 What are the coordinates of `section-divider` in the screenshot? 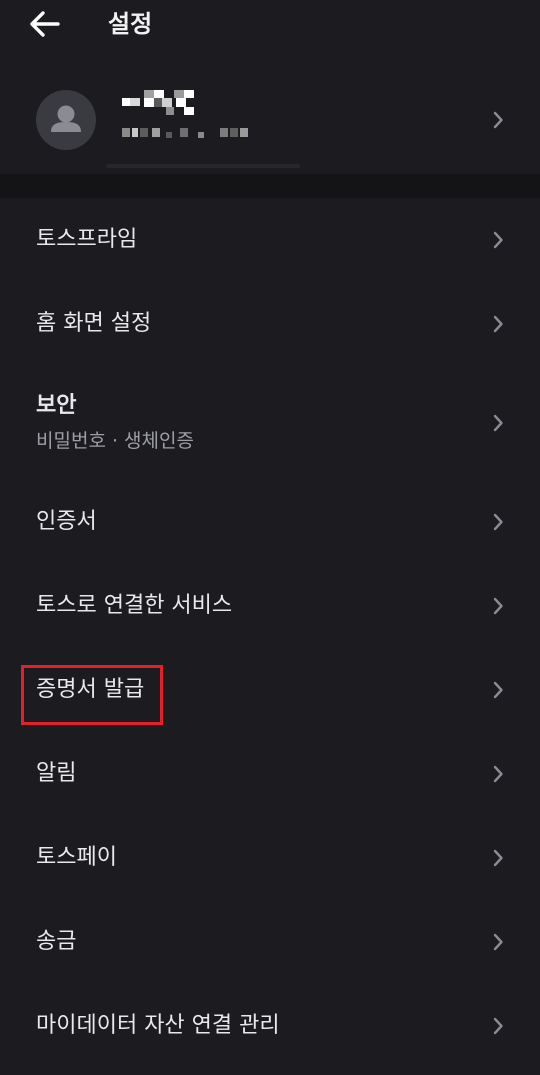 It's located at (270, 186).